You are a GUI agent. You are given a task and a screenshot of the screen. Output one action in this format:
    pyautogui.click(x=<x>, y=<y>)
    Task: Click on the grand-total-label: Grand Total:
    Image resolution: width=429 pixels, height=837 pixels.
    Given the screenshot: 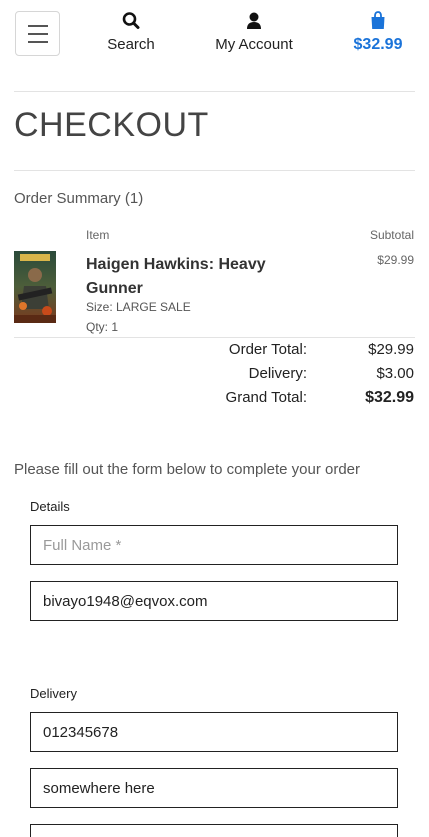 What is the action you would take?
    pyautogui.click(x=266, y=397)
    